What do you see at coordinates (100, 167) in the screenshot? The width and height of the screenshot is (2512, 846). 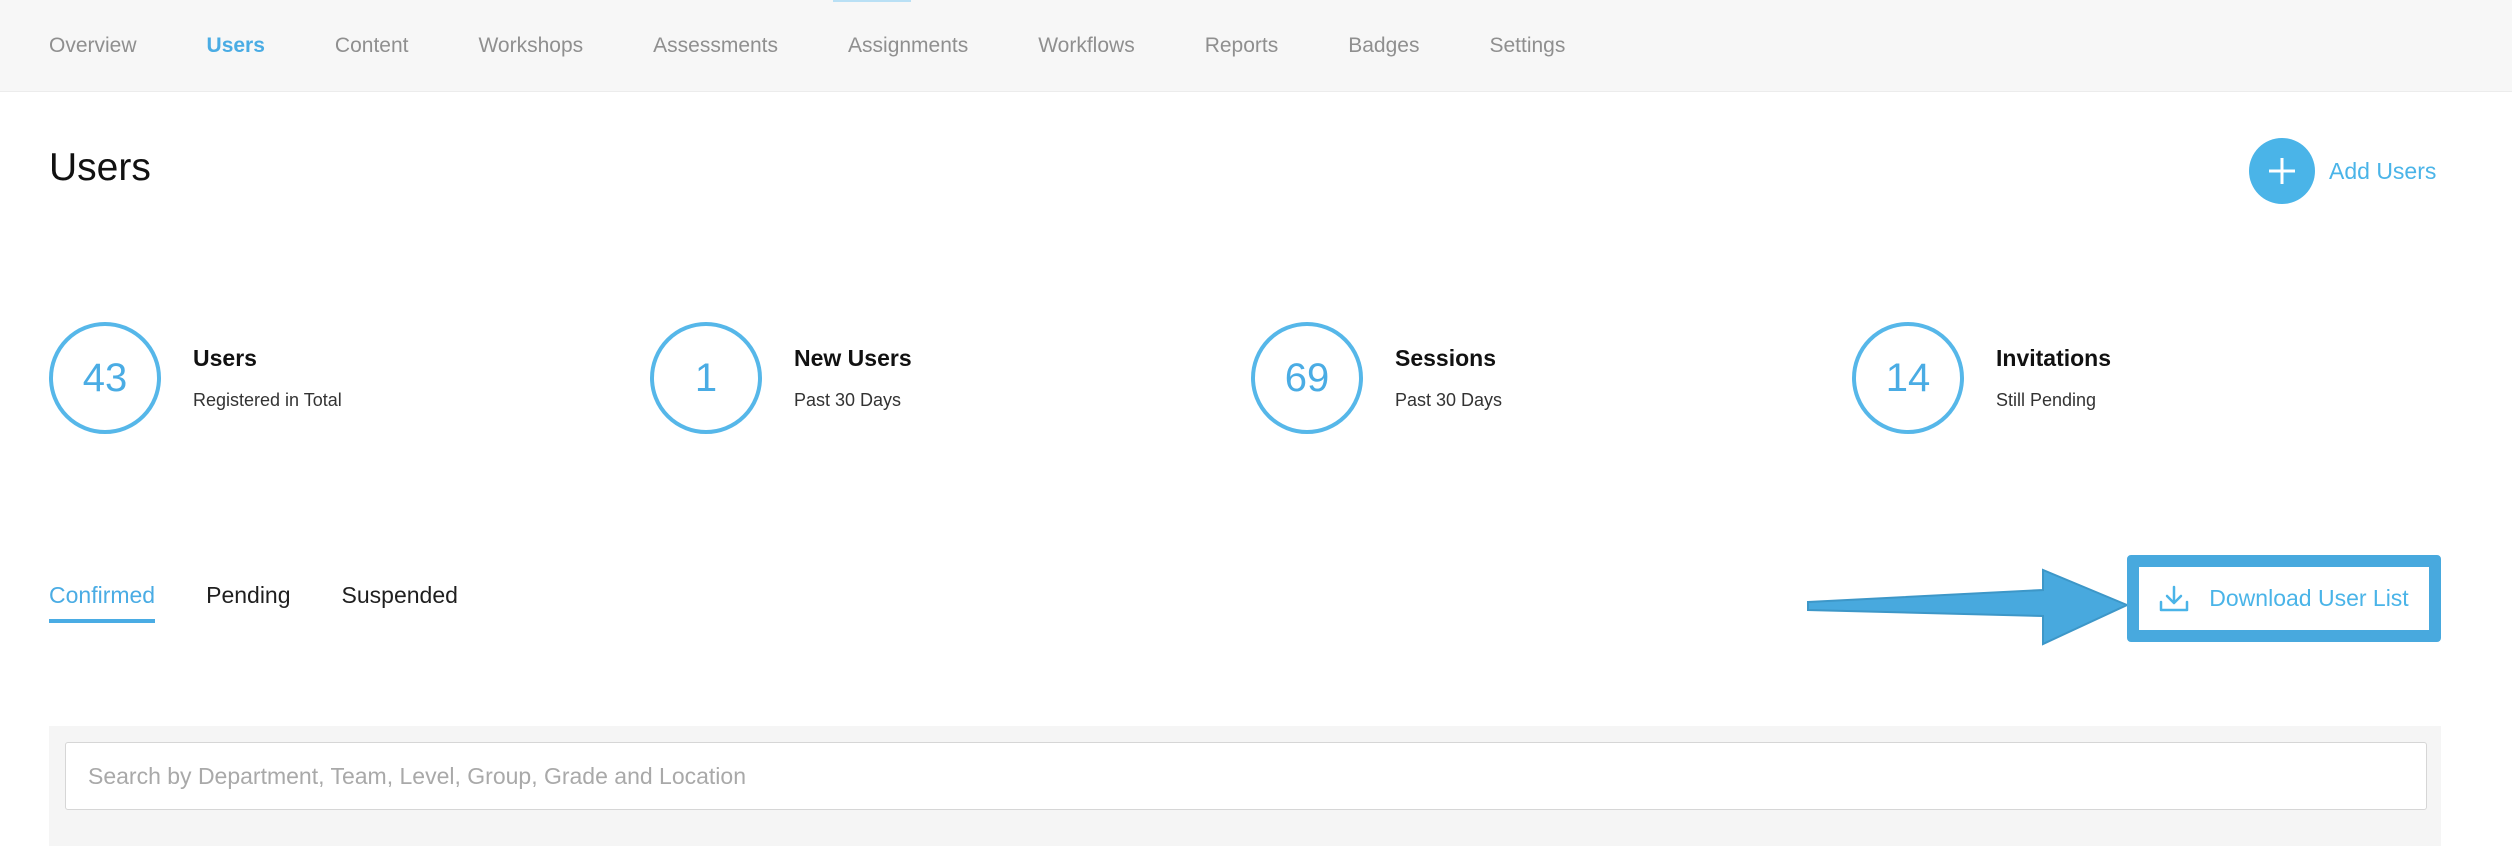 I see `page-title: Users` at bounding box center [100, 167].